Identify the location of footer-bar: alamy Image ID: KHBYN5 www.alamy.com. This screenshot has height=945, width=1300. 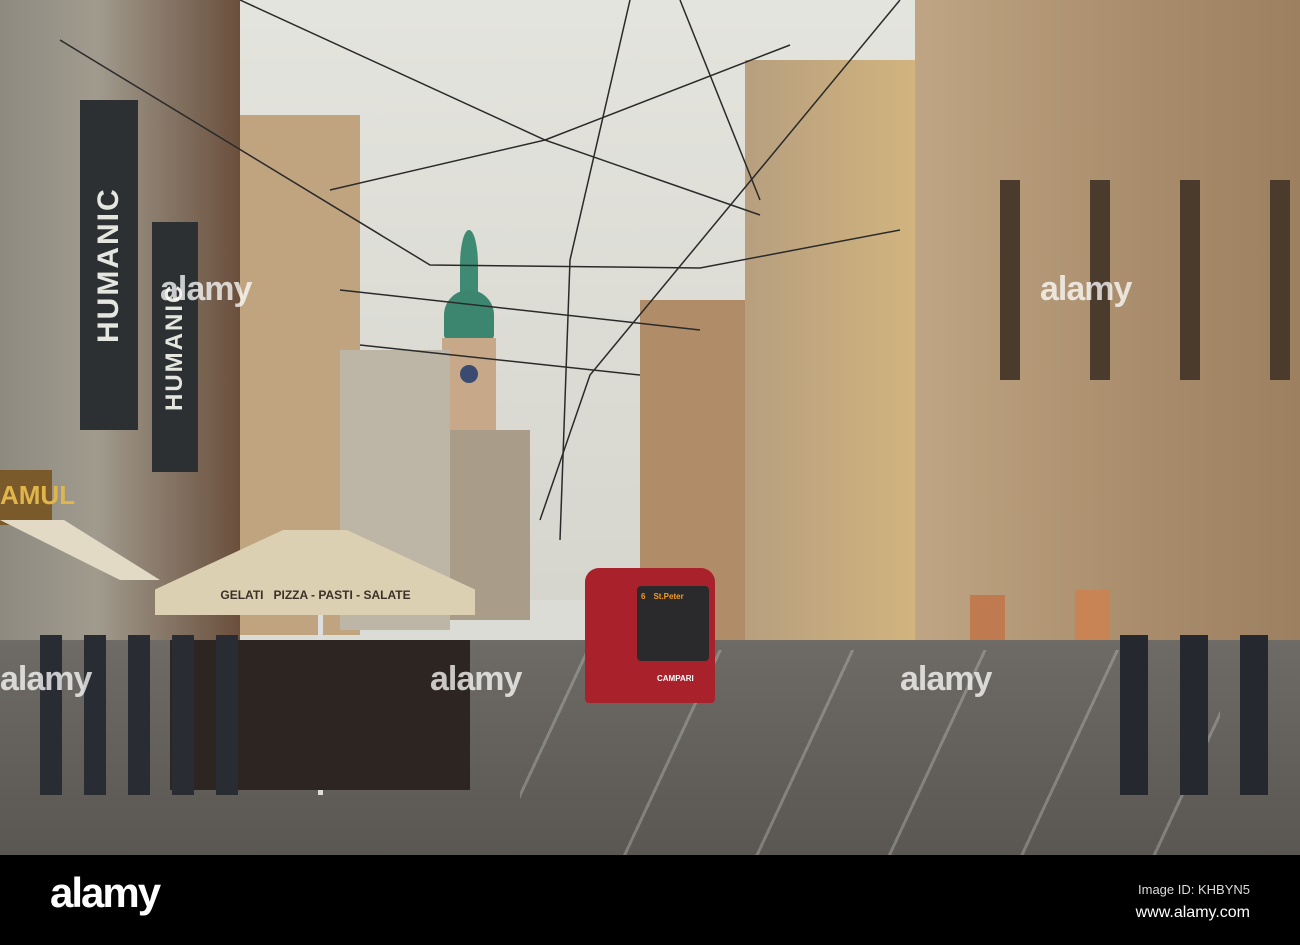
(650, 900).